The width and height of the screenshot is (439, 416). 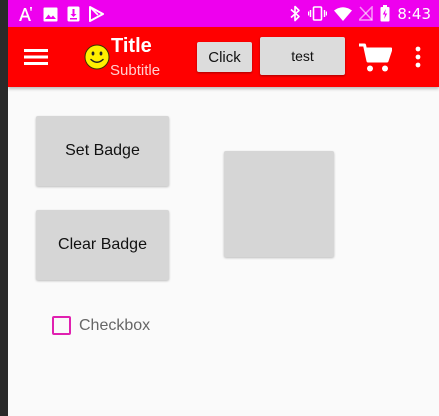 I want to click on test-button: test, so click(x=302, y=56).